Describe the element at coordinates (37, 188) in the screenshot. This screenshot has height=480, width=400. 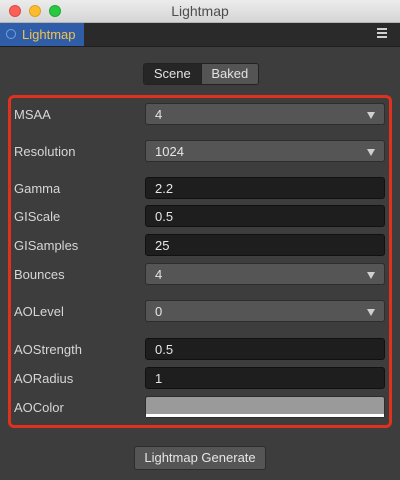
I see `gamma-label: Gamma` at that location.